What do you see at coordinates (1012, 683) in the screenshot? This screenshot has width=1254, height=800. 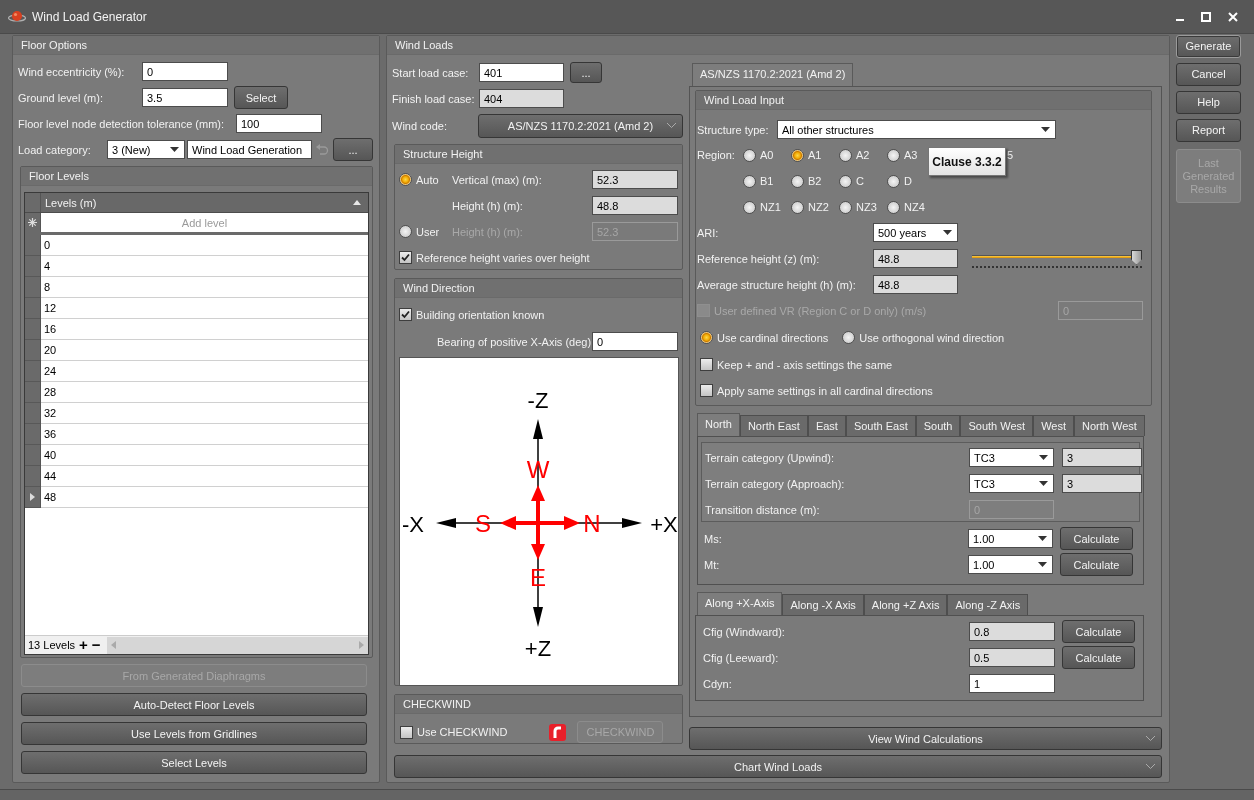 I see `input-field: 1` at bounding box center [1012, 683].